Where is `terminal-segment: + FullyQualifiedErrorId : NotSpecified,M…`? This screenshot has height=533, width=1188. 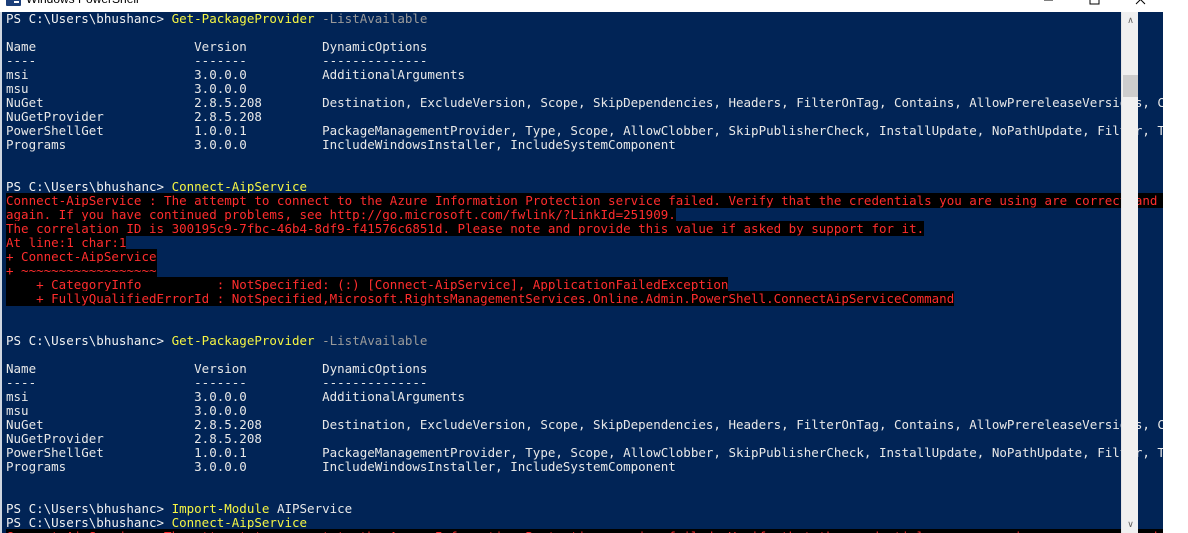
terminal-segment: + FullyQualifiedErrorId : NotSpecified,M… is located at coordinates (480, 298).